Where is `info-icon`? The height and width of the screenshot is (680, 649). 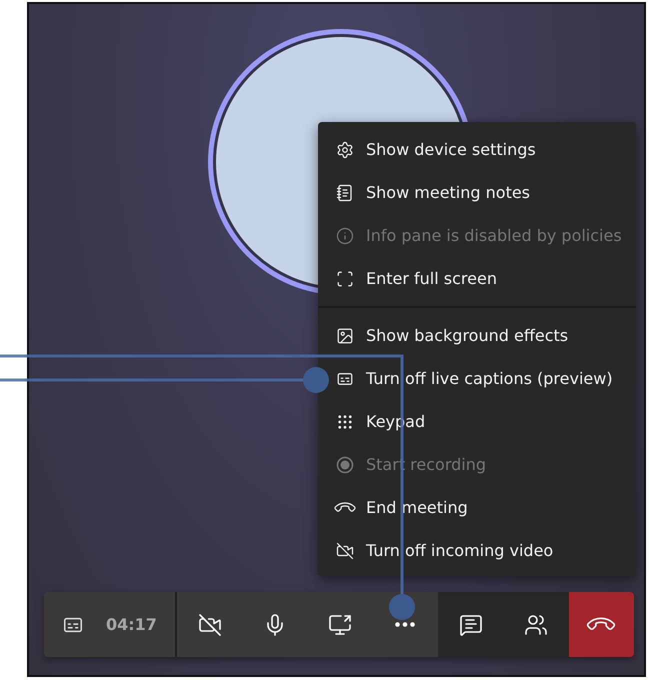 info-icon is located at coordinates (345, 235).